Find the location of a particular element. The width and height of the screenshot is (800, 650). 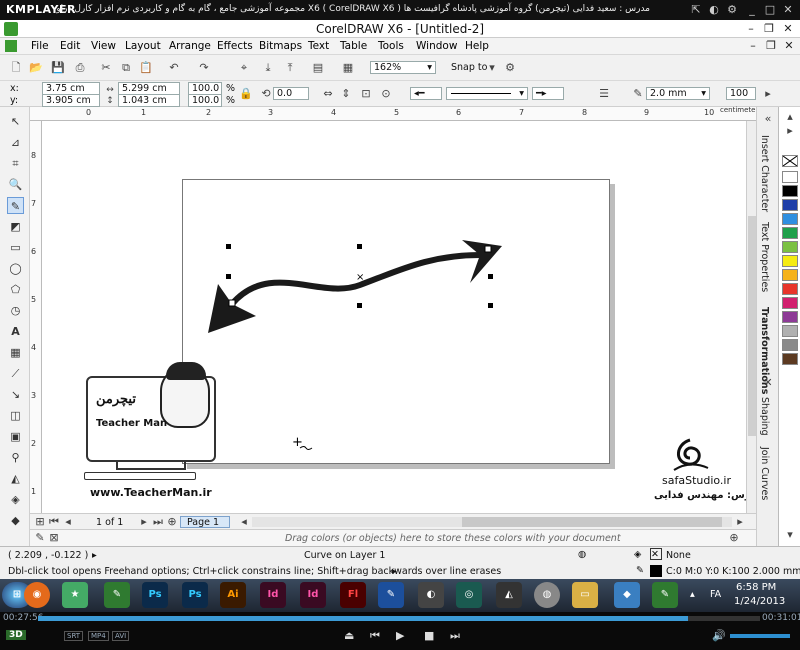

volume-slider is located at coordinates (760, 636).